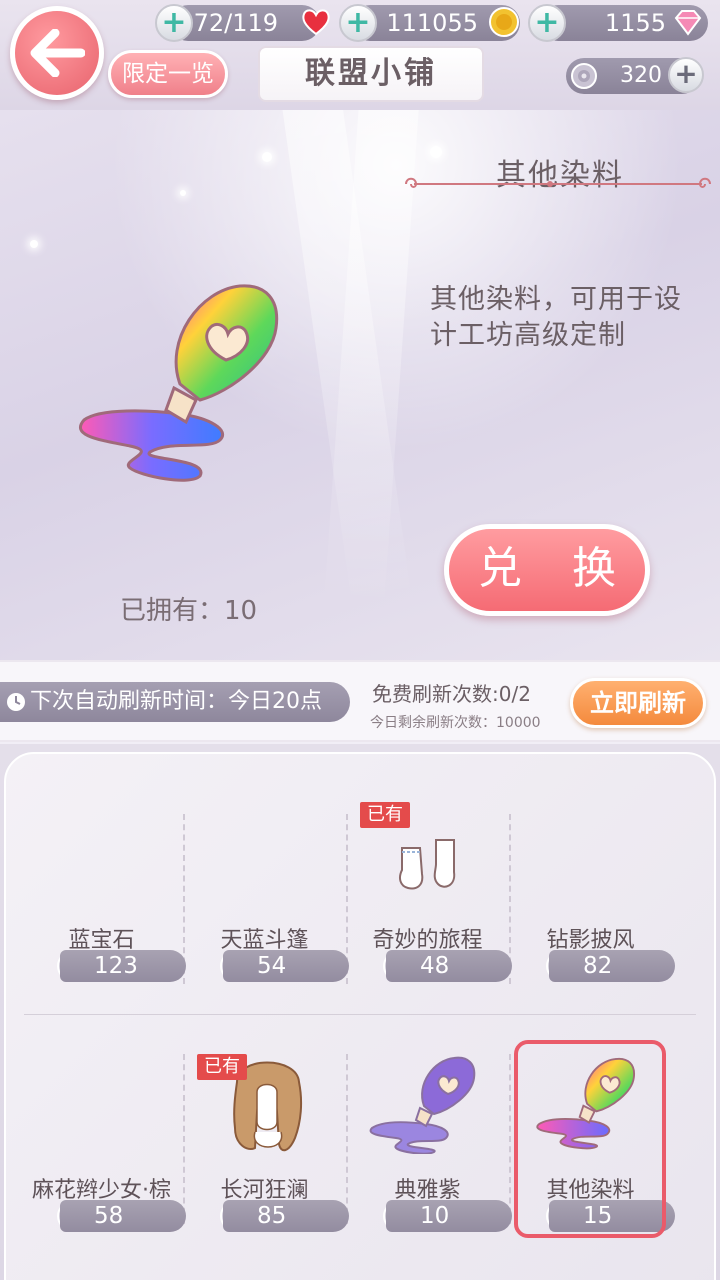  I want to click on stamina-value: 172/119, so click(228, 23).